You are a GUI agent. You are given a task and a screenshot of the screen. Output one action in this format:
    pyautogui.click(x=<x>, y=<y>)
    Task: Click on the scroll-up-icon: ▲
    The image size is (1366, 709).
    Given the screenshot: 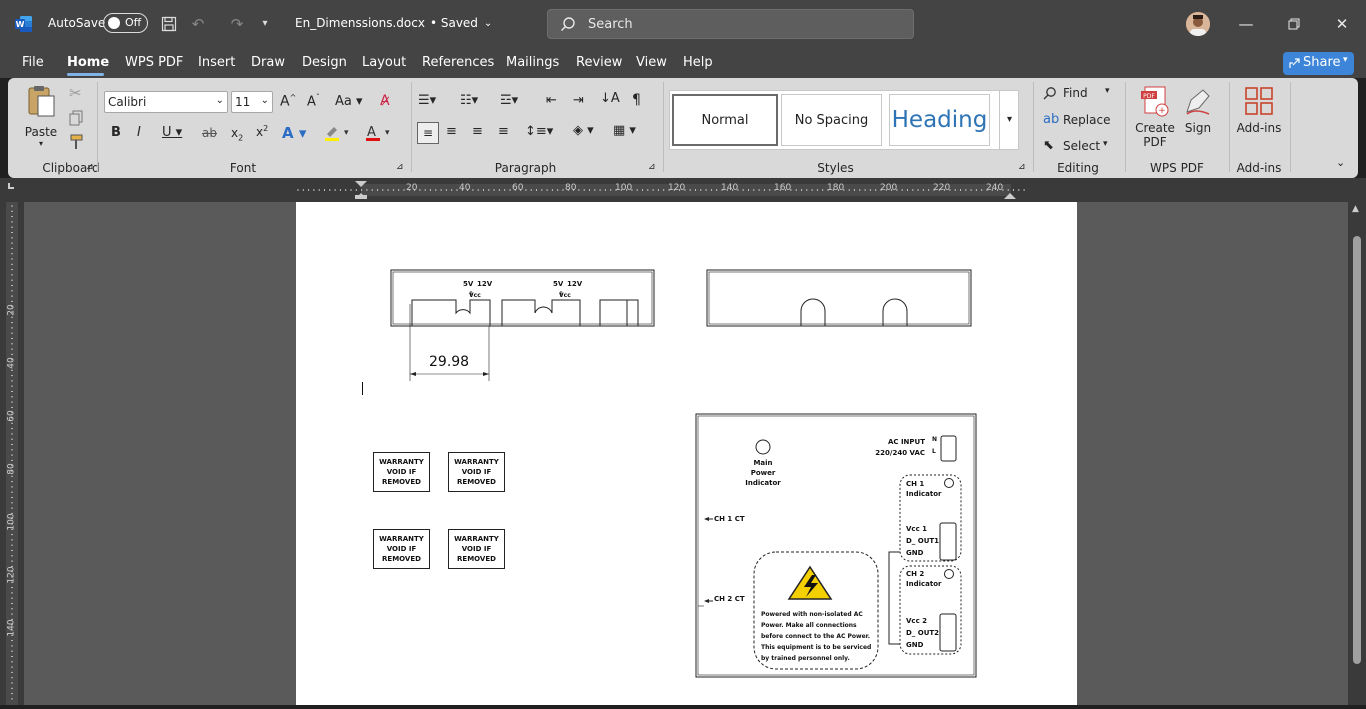 What is the action you would take?
    pyautogui.click(x=1355, y=209)
    